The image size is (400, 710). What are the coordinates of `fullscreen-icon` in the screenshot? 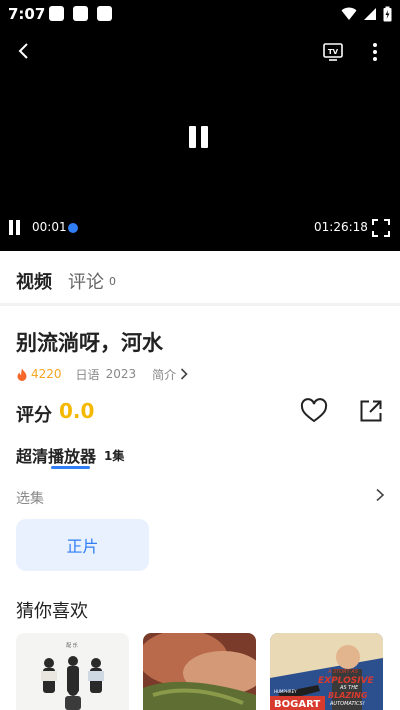 It's located at (381, 228).